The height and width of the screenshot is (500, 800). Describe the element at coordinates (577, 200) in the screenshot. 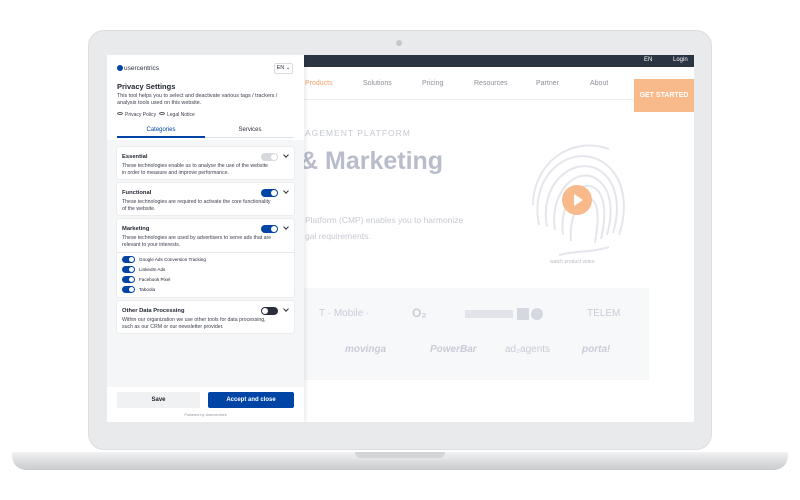

I see `play-video-button` at that location.